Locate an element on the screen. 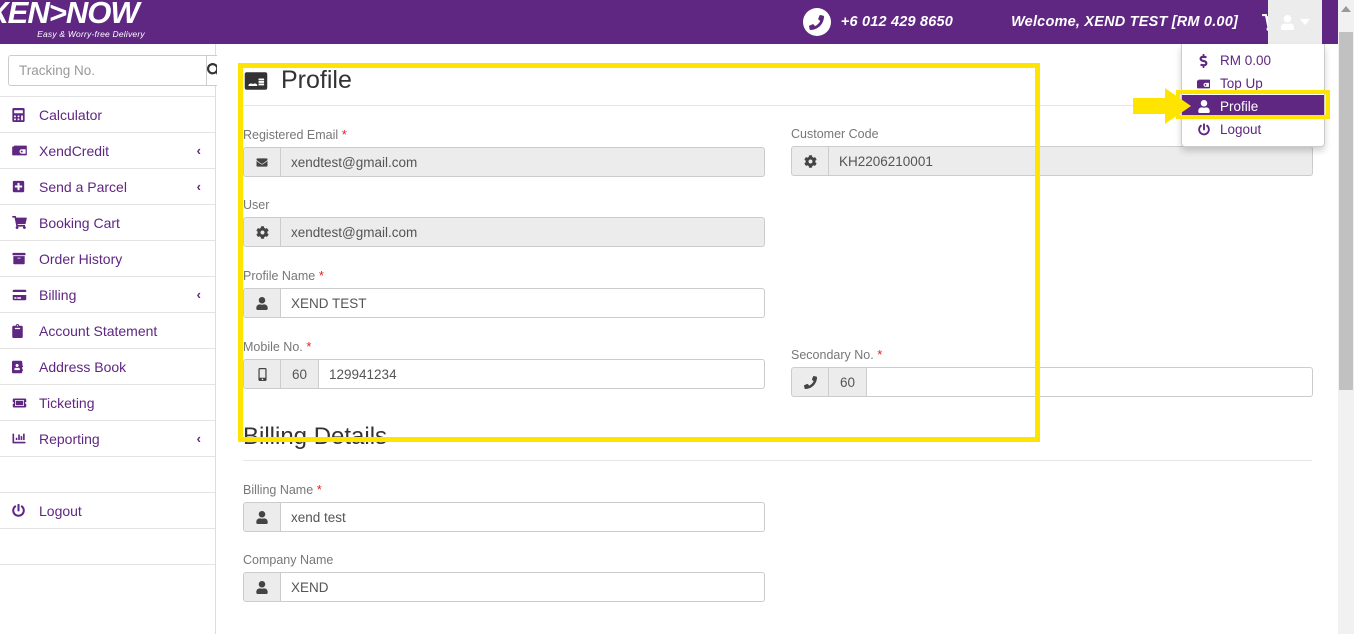 This screenshot has height=634, width=1354. sidebar-item-booking-cart: Booking Cart is located at coordinates (107, 223).